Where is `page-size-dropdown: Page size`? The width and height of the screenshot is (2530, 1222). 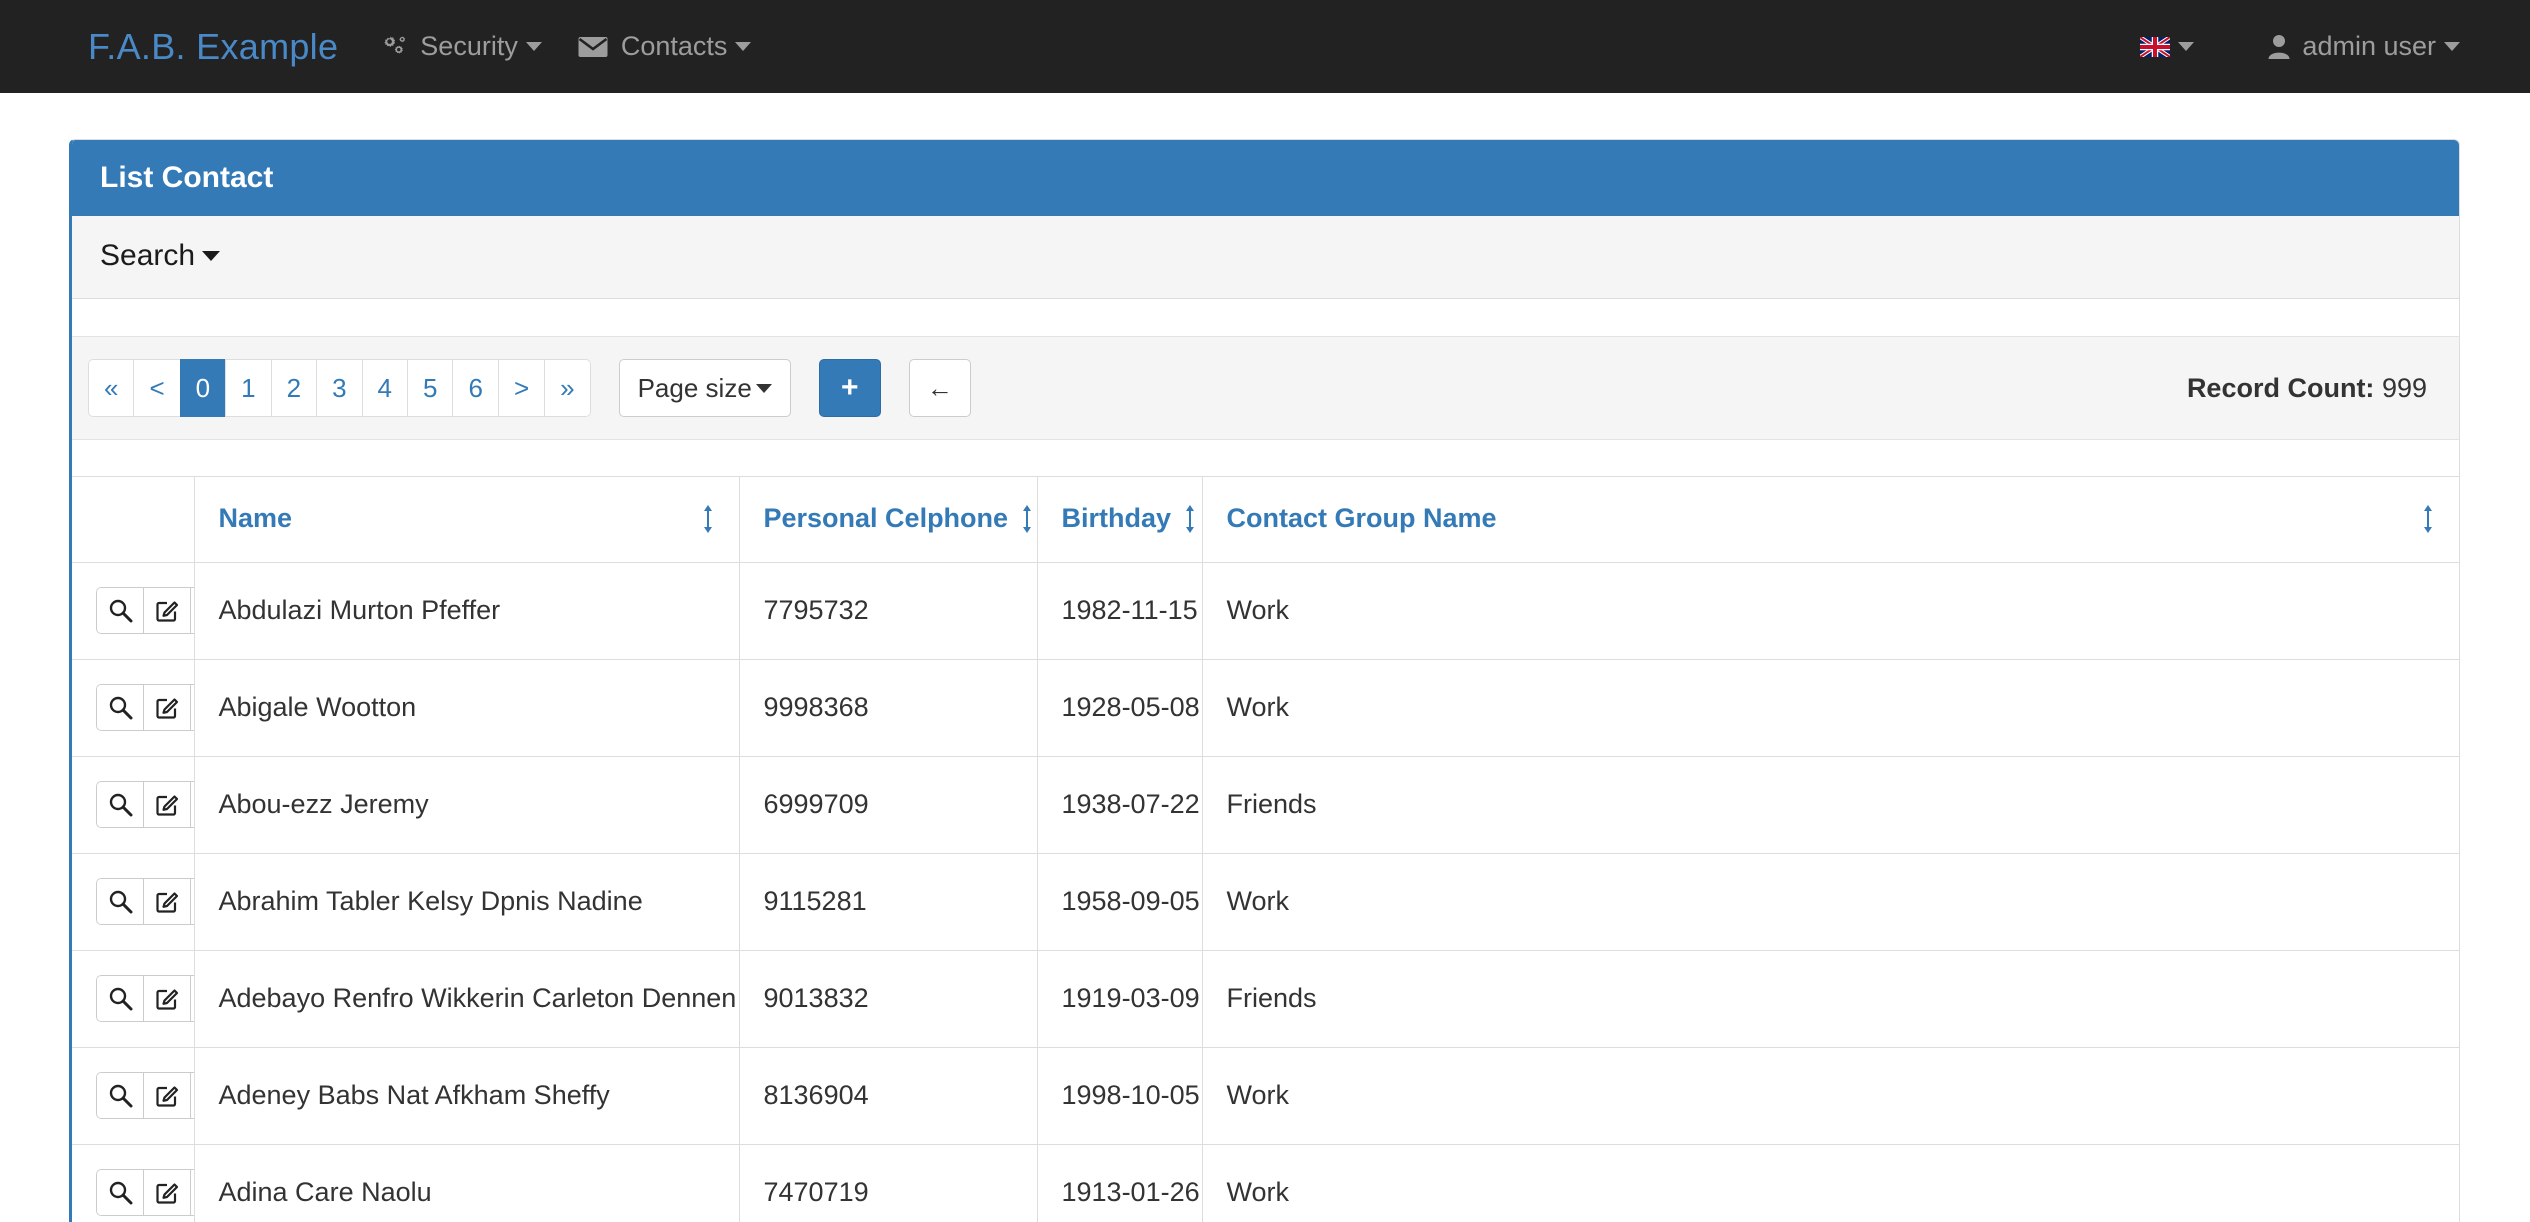
page-size-dropdown: Page size is located at coordinates (704, 388).